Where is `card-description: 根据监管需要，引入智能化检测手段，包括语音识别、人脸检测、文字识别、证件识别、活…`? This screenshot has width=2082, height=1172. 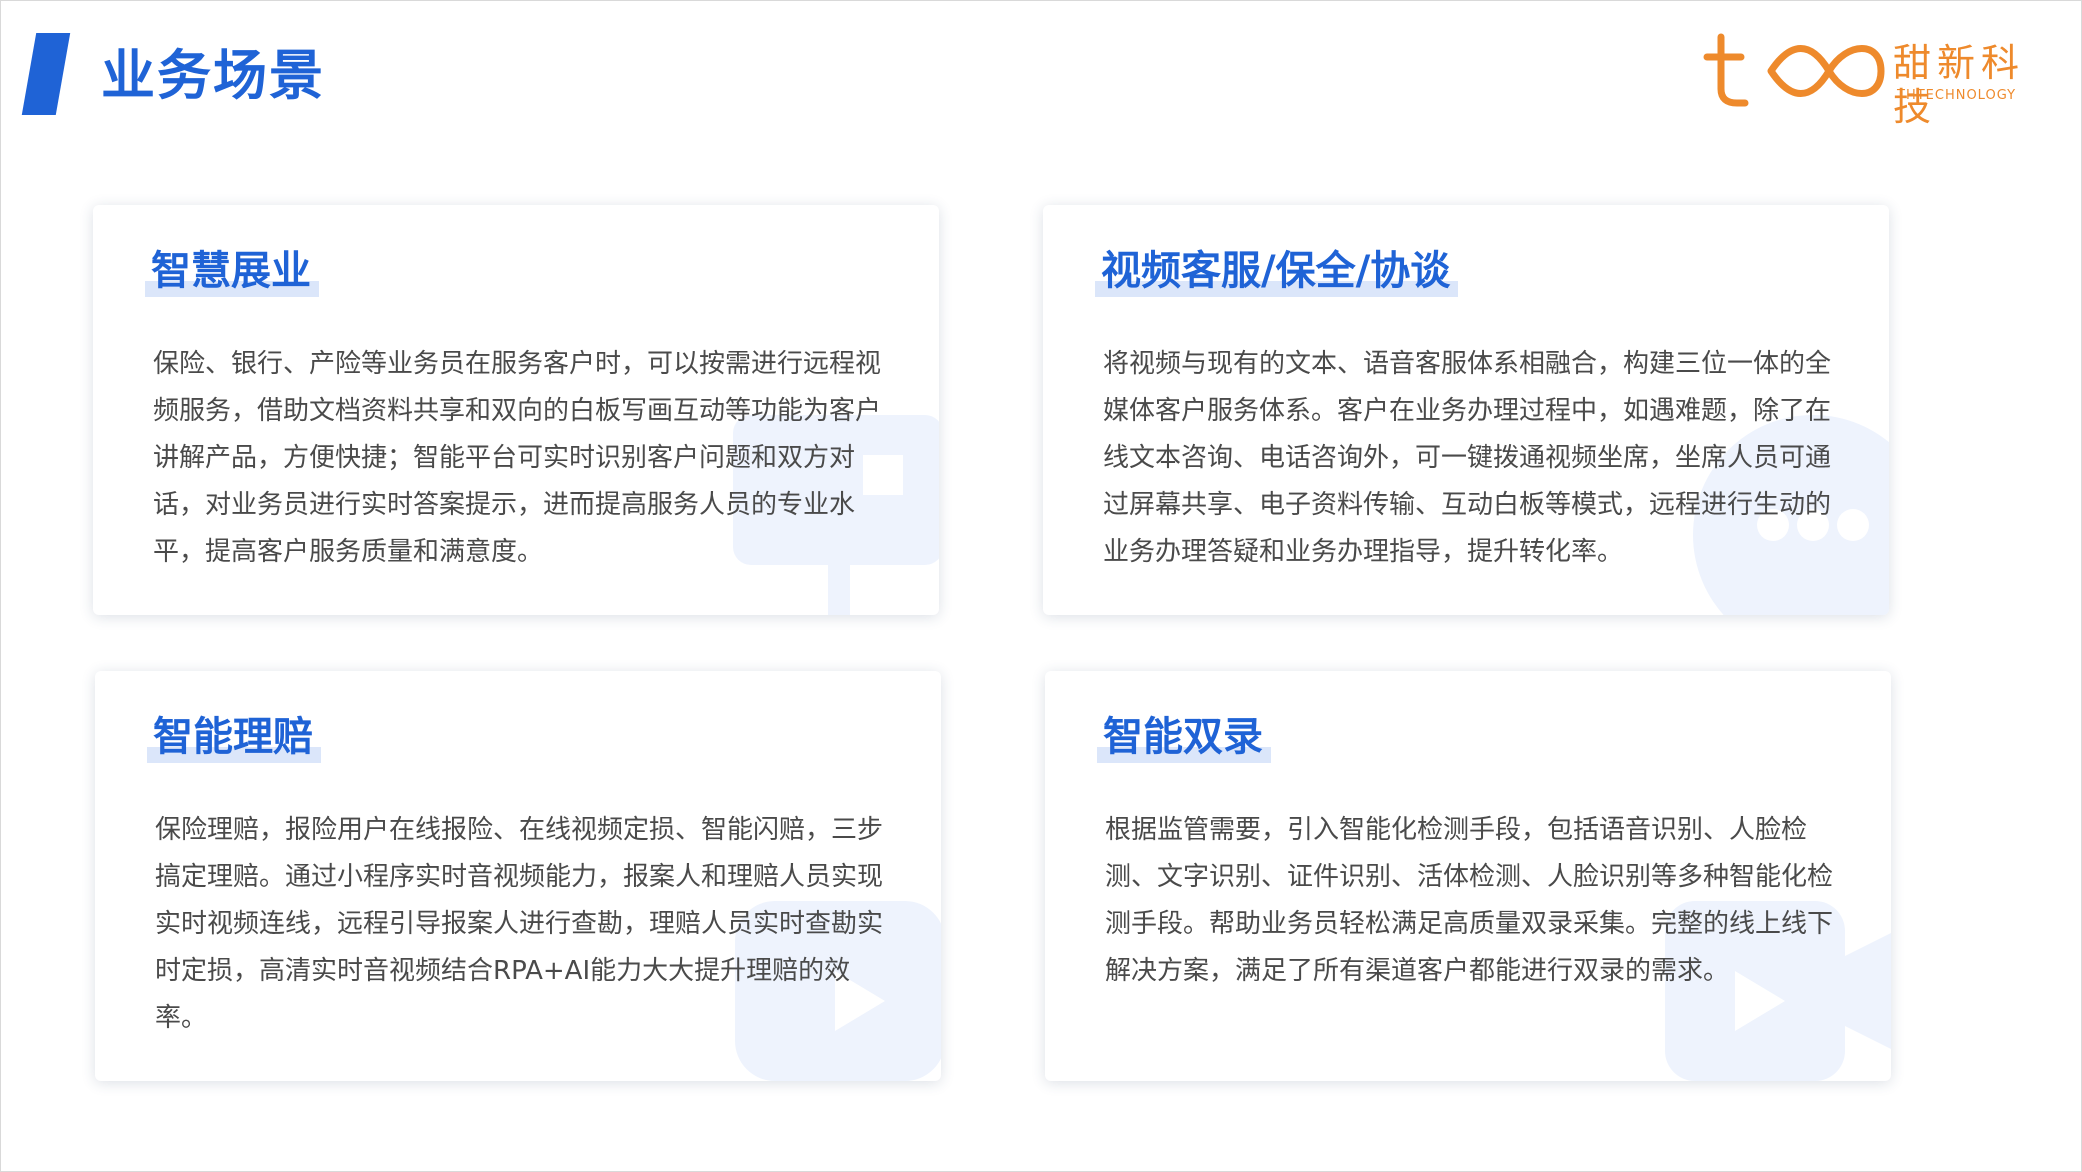 card-description: 根据监管需要，引入智能化检测手段，包括语音识别、人脸检测、文字识别、证件识别、活… is located at coordinates (1469, 900).